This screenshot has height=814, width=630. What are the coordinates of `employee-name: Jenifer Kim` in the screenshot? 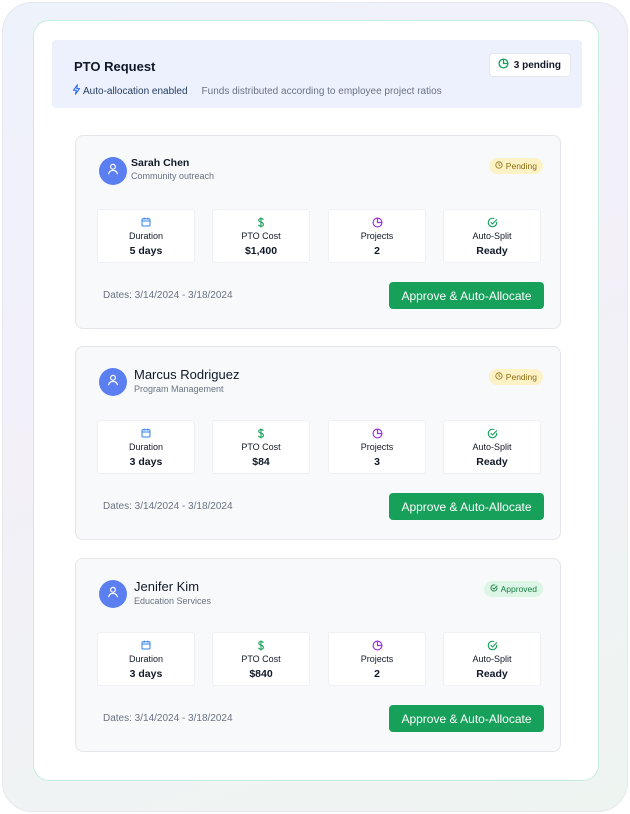 It's located at (167, 586).